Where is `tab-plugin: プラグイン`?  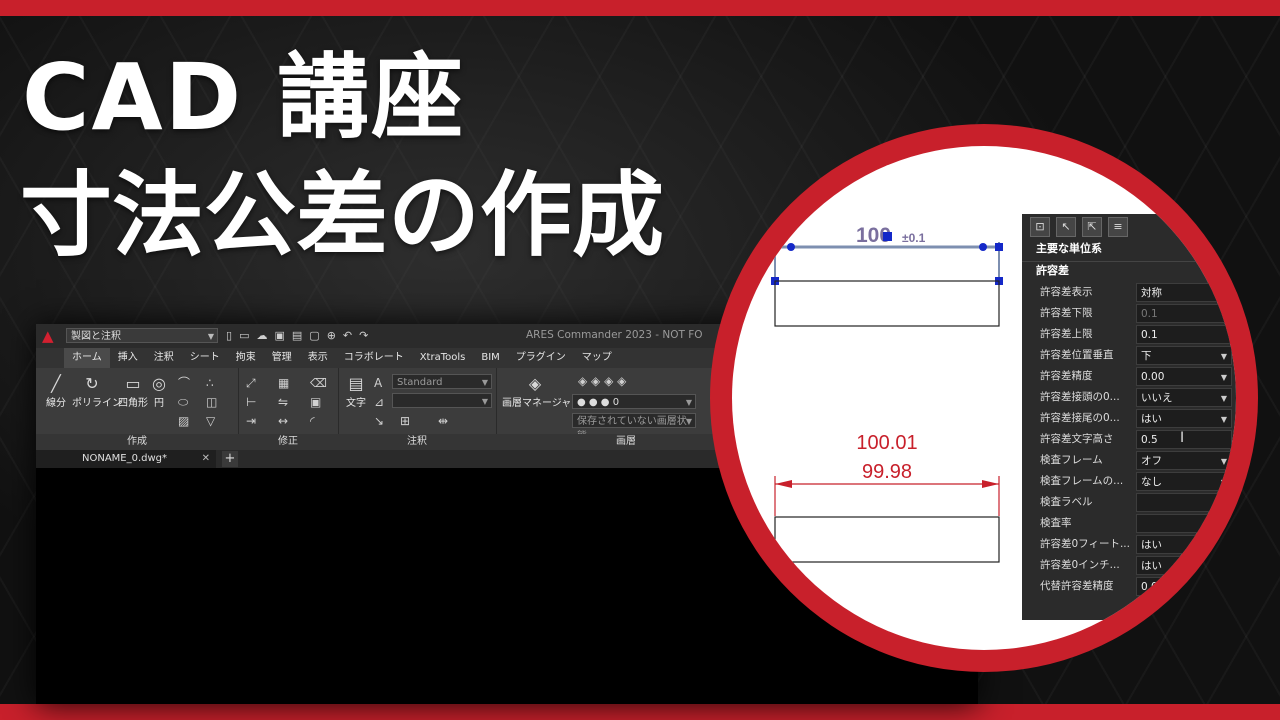
tab-plugin: プラグイン is located at coordinates (541, 358).